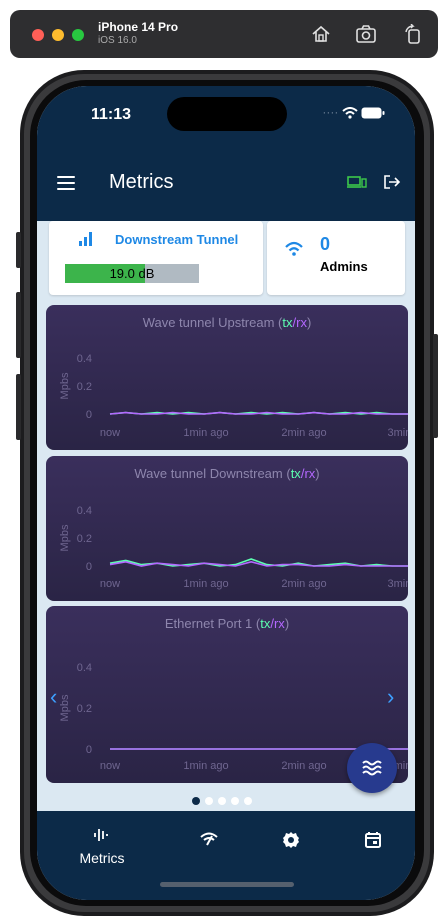 The image size is (438, 916). Describe the element at coordinates (226, 153) in the screenshot. I see `app-header: 11:13 ···· Metrics` at that location.